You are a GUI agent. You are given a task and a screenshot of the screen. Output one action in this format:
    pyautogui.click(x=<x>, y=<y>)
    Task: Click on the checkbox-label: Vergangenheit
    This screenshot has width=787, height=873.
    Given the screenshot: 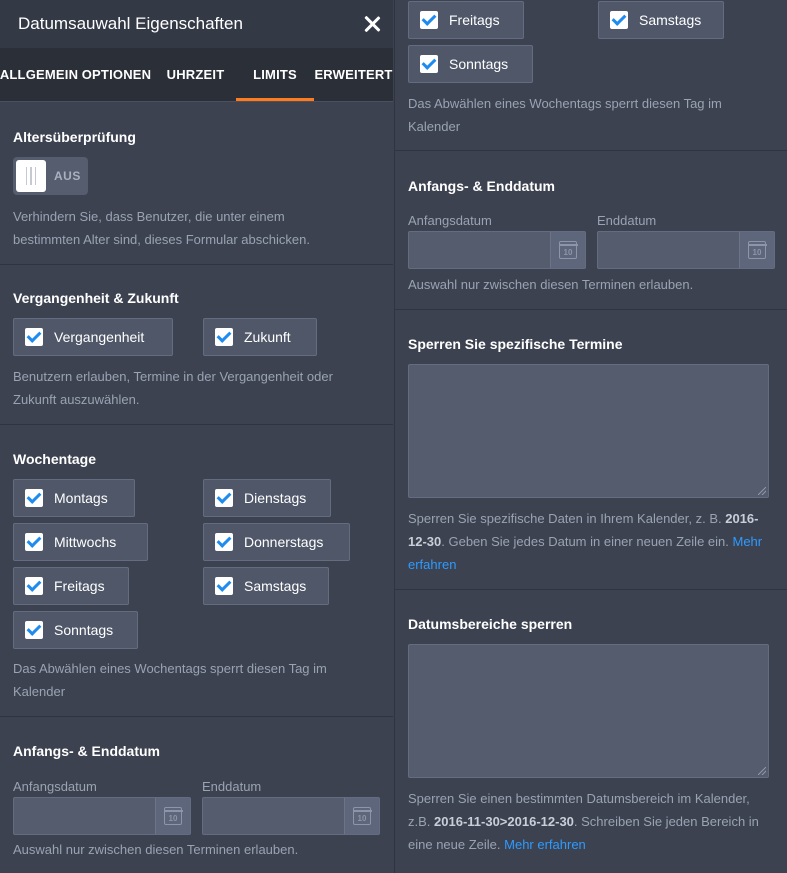 What is the action you would take?
    pyautogui.click(x=99, y=337)
    